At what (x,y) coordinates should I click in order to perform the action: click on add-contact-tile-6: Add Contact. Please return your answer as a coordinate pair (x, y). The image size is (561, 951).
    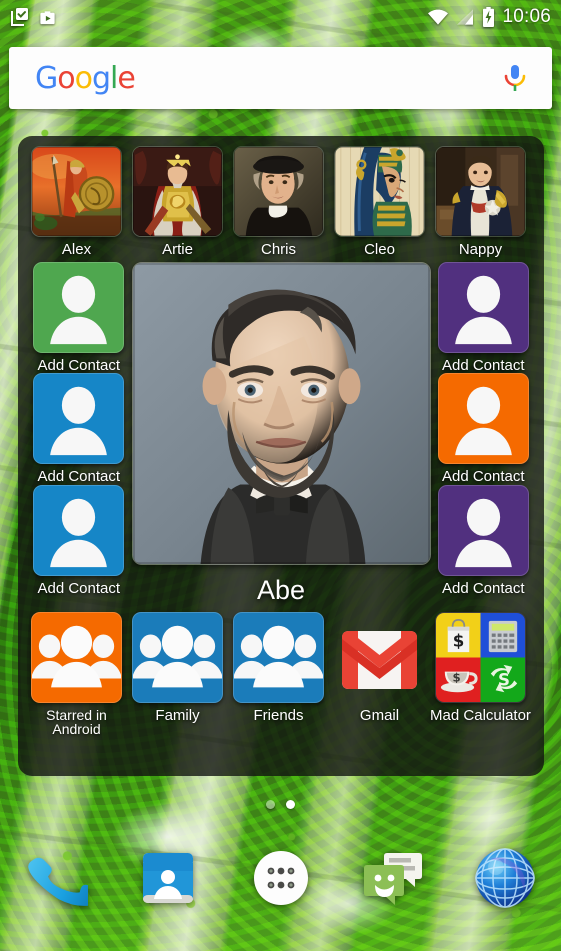
    Looking at the image, I should click on (483, 540).